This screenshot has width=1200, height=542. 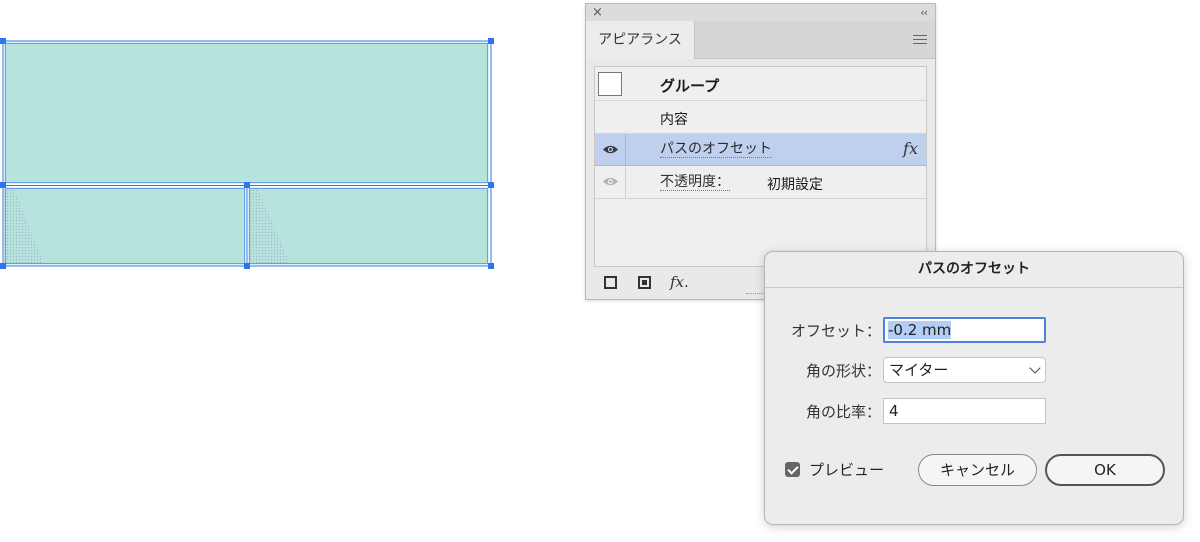 What do you see at coordinates (690, 86) in the screenshot?
I see `group-label: グループ` at bounding box center [690, 86].